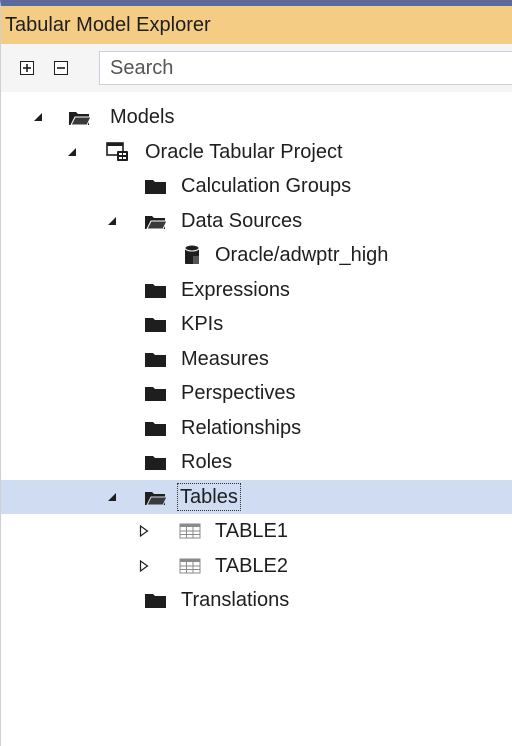 This screenshot has height=746, width=512. I want to click on tree-node-kpis: KPIs, so click(256, 324).